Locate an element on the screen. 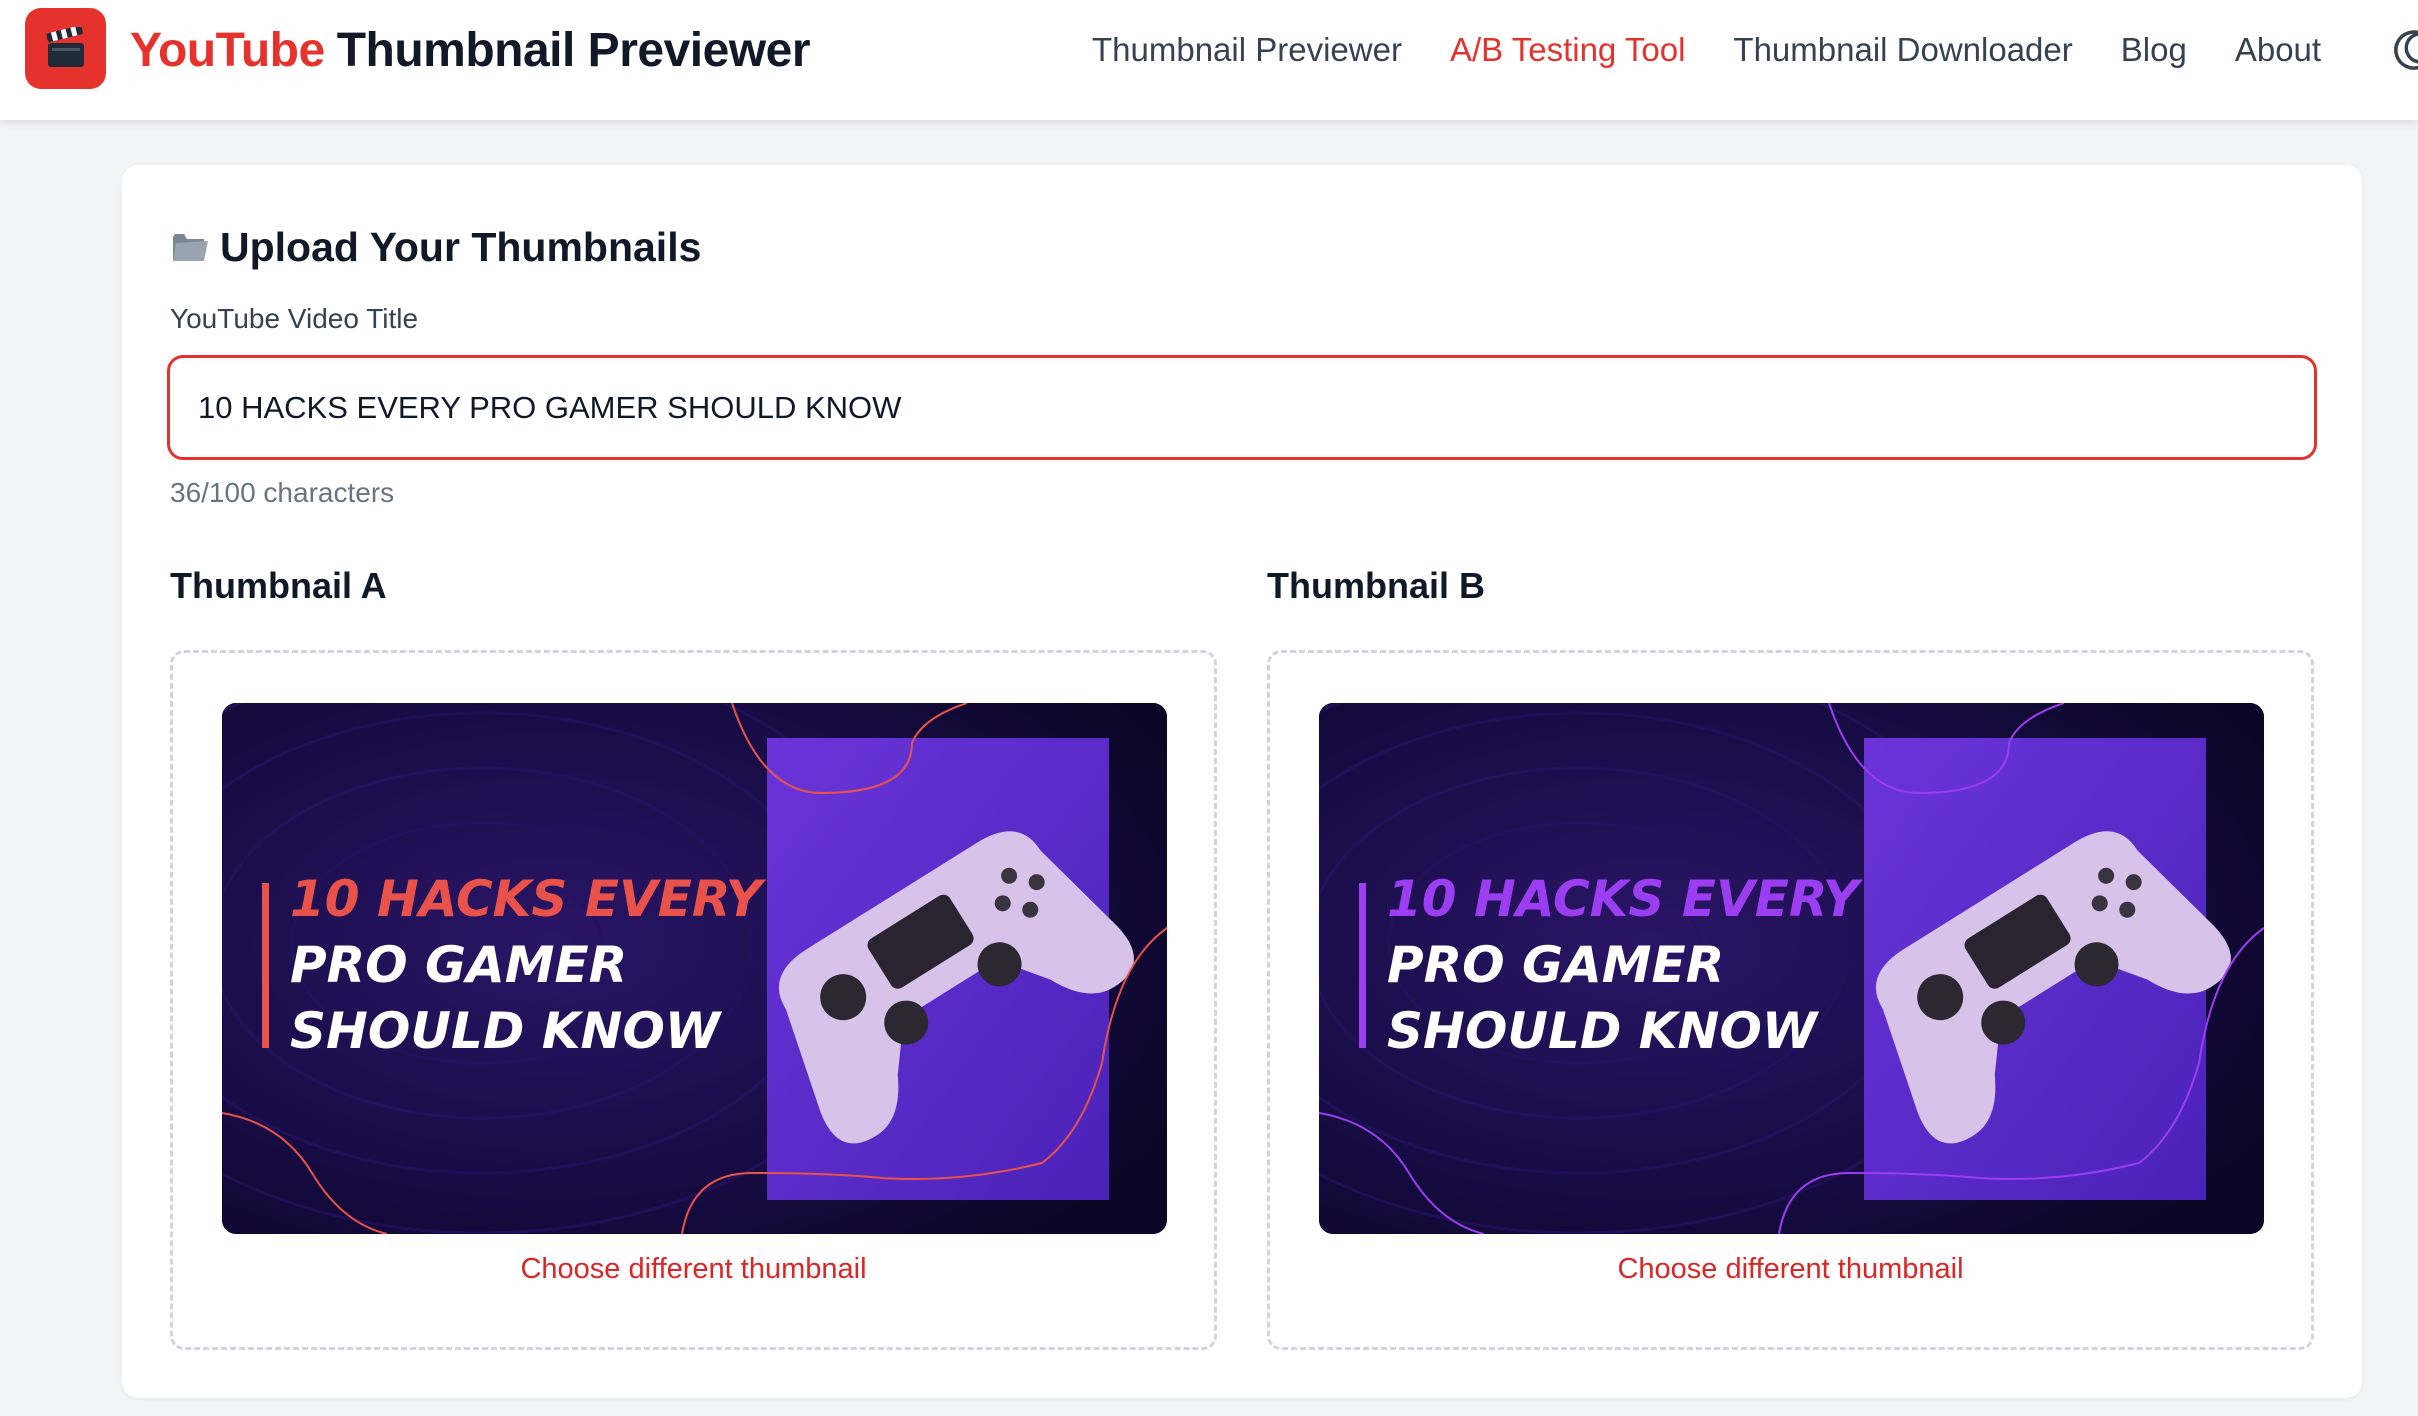  video-title-input is located at coordinates (1242, 407).